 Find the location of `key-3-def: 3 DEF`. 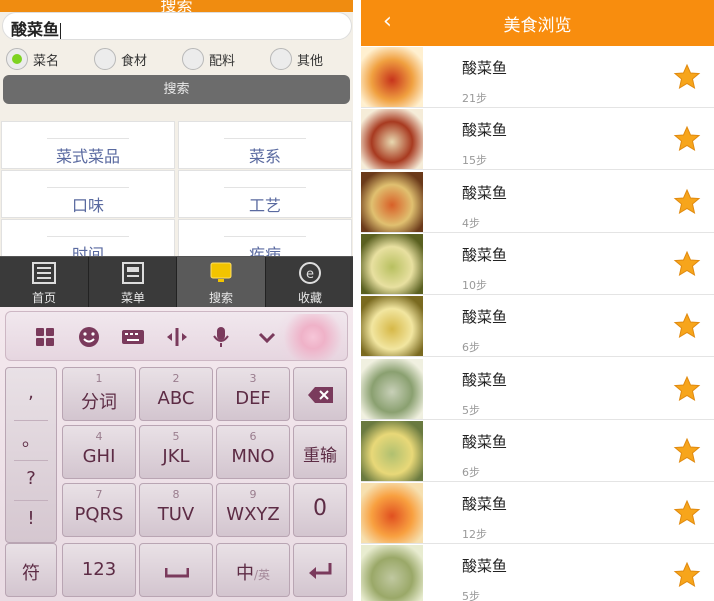

key-3-def: 3 DEF is located at coordinates (253, 394).